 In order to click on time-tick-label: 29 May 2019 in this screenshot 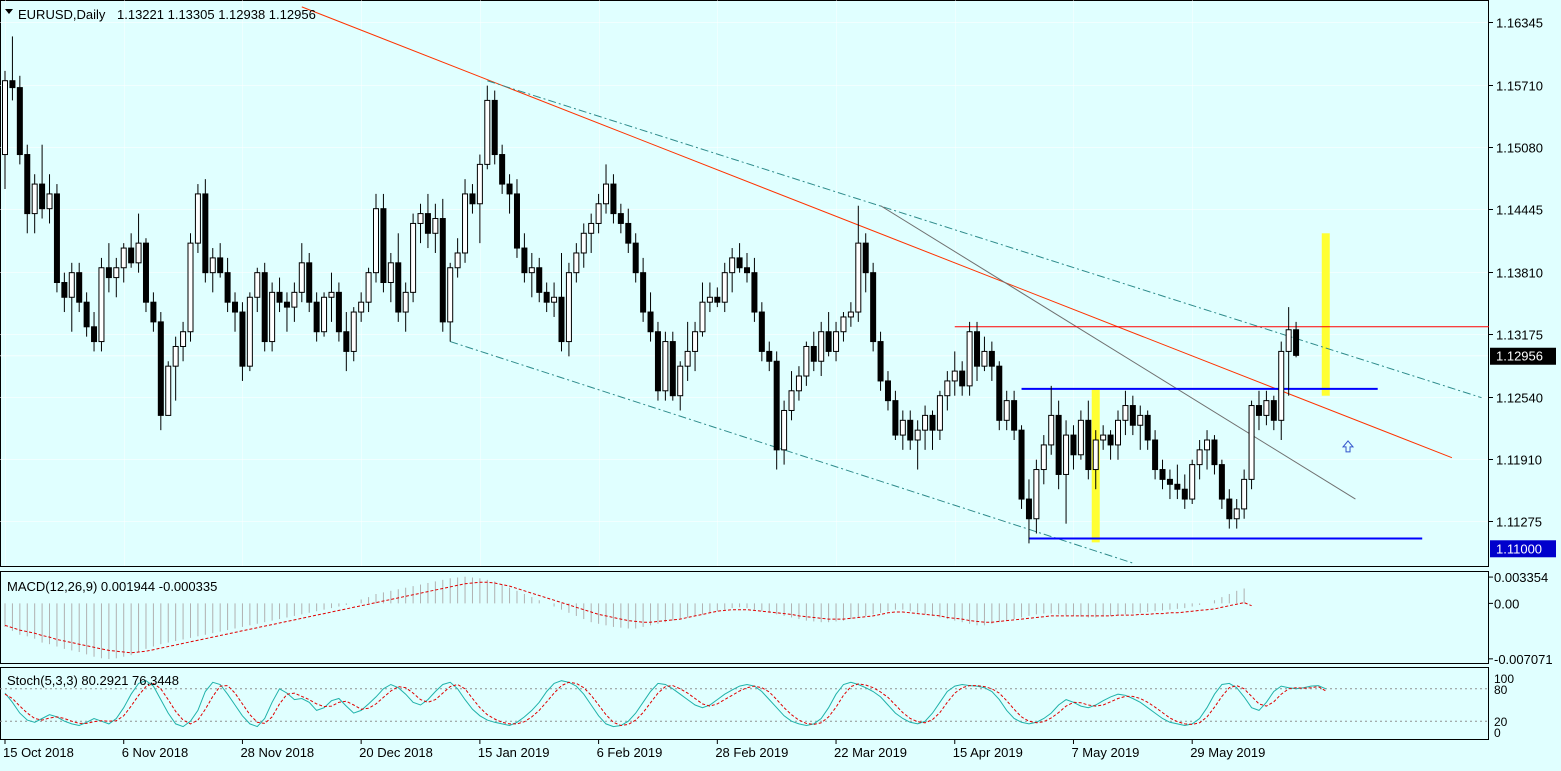, I will do `click(1227, 752)`.